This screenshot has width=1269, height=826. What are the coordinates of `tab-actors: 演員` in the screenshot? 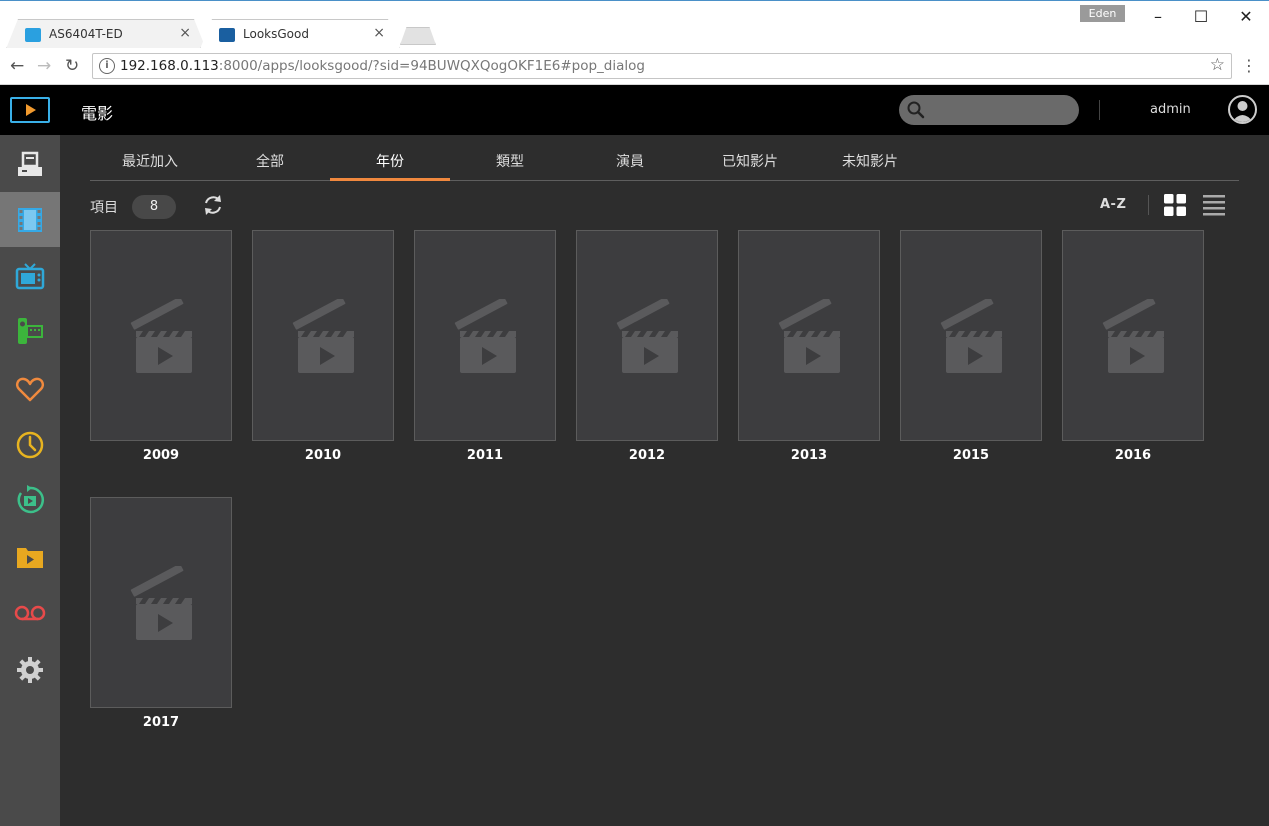 It's located at (630, 165).